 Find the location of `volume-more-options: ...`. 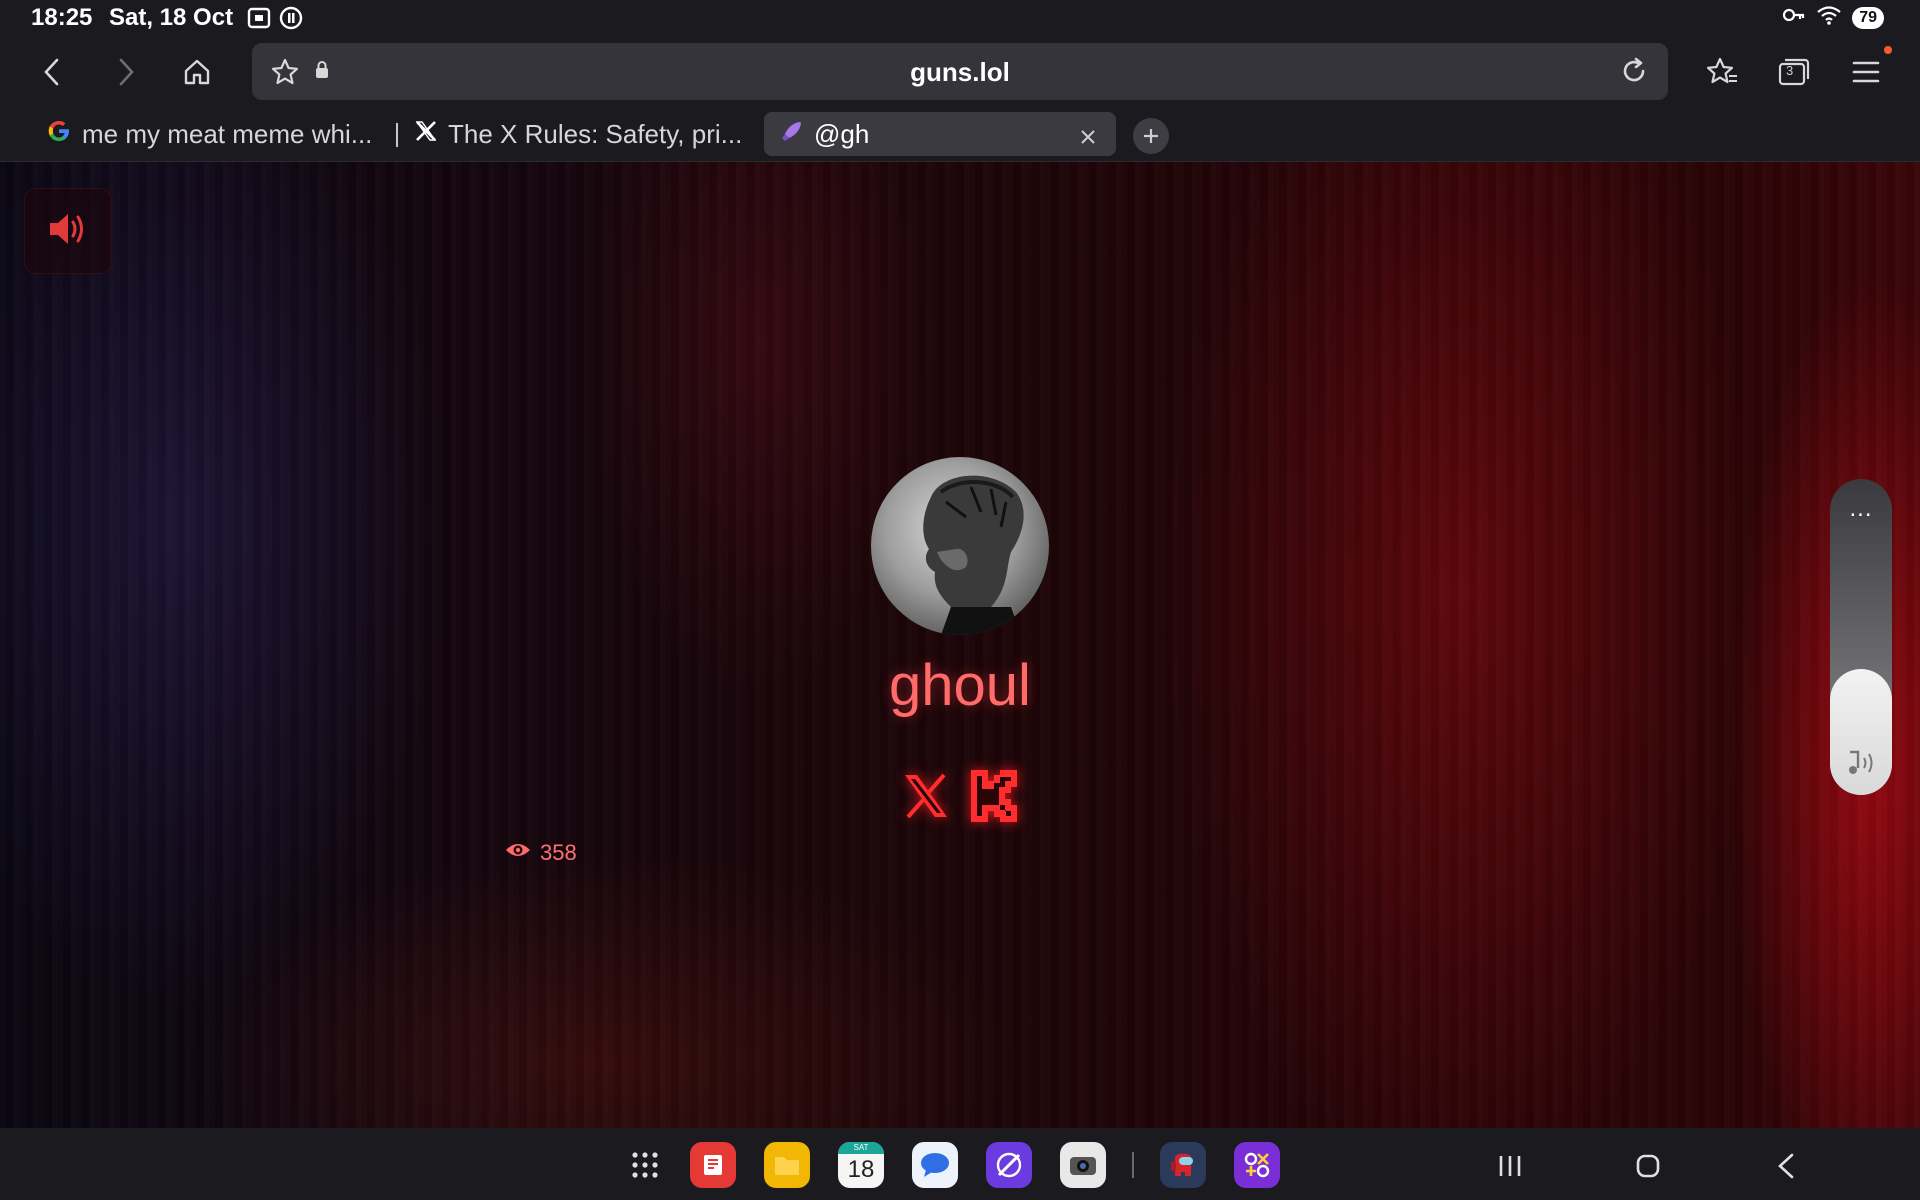

volume-more-options: ... is located at coordinates (1861, 509).